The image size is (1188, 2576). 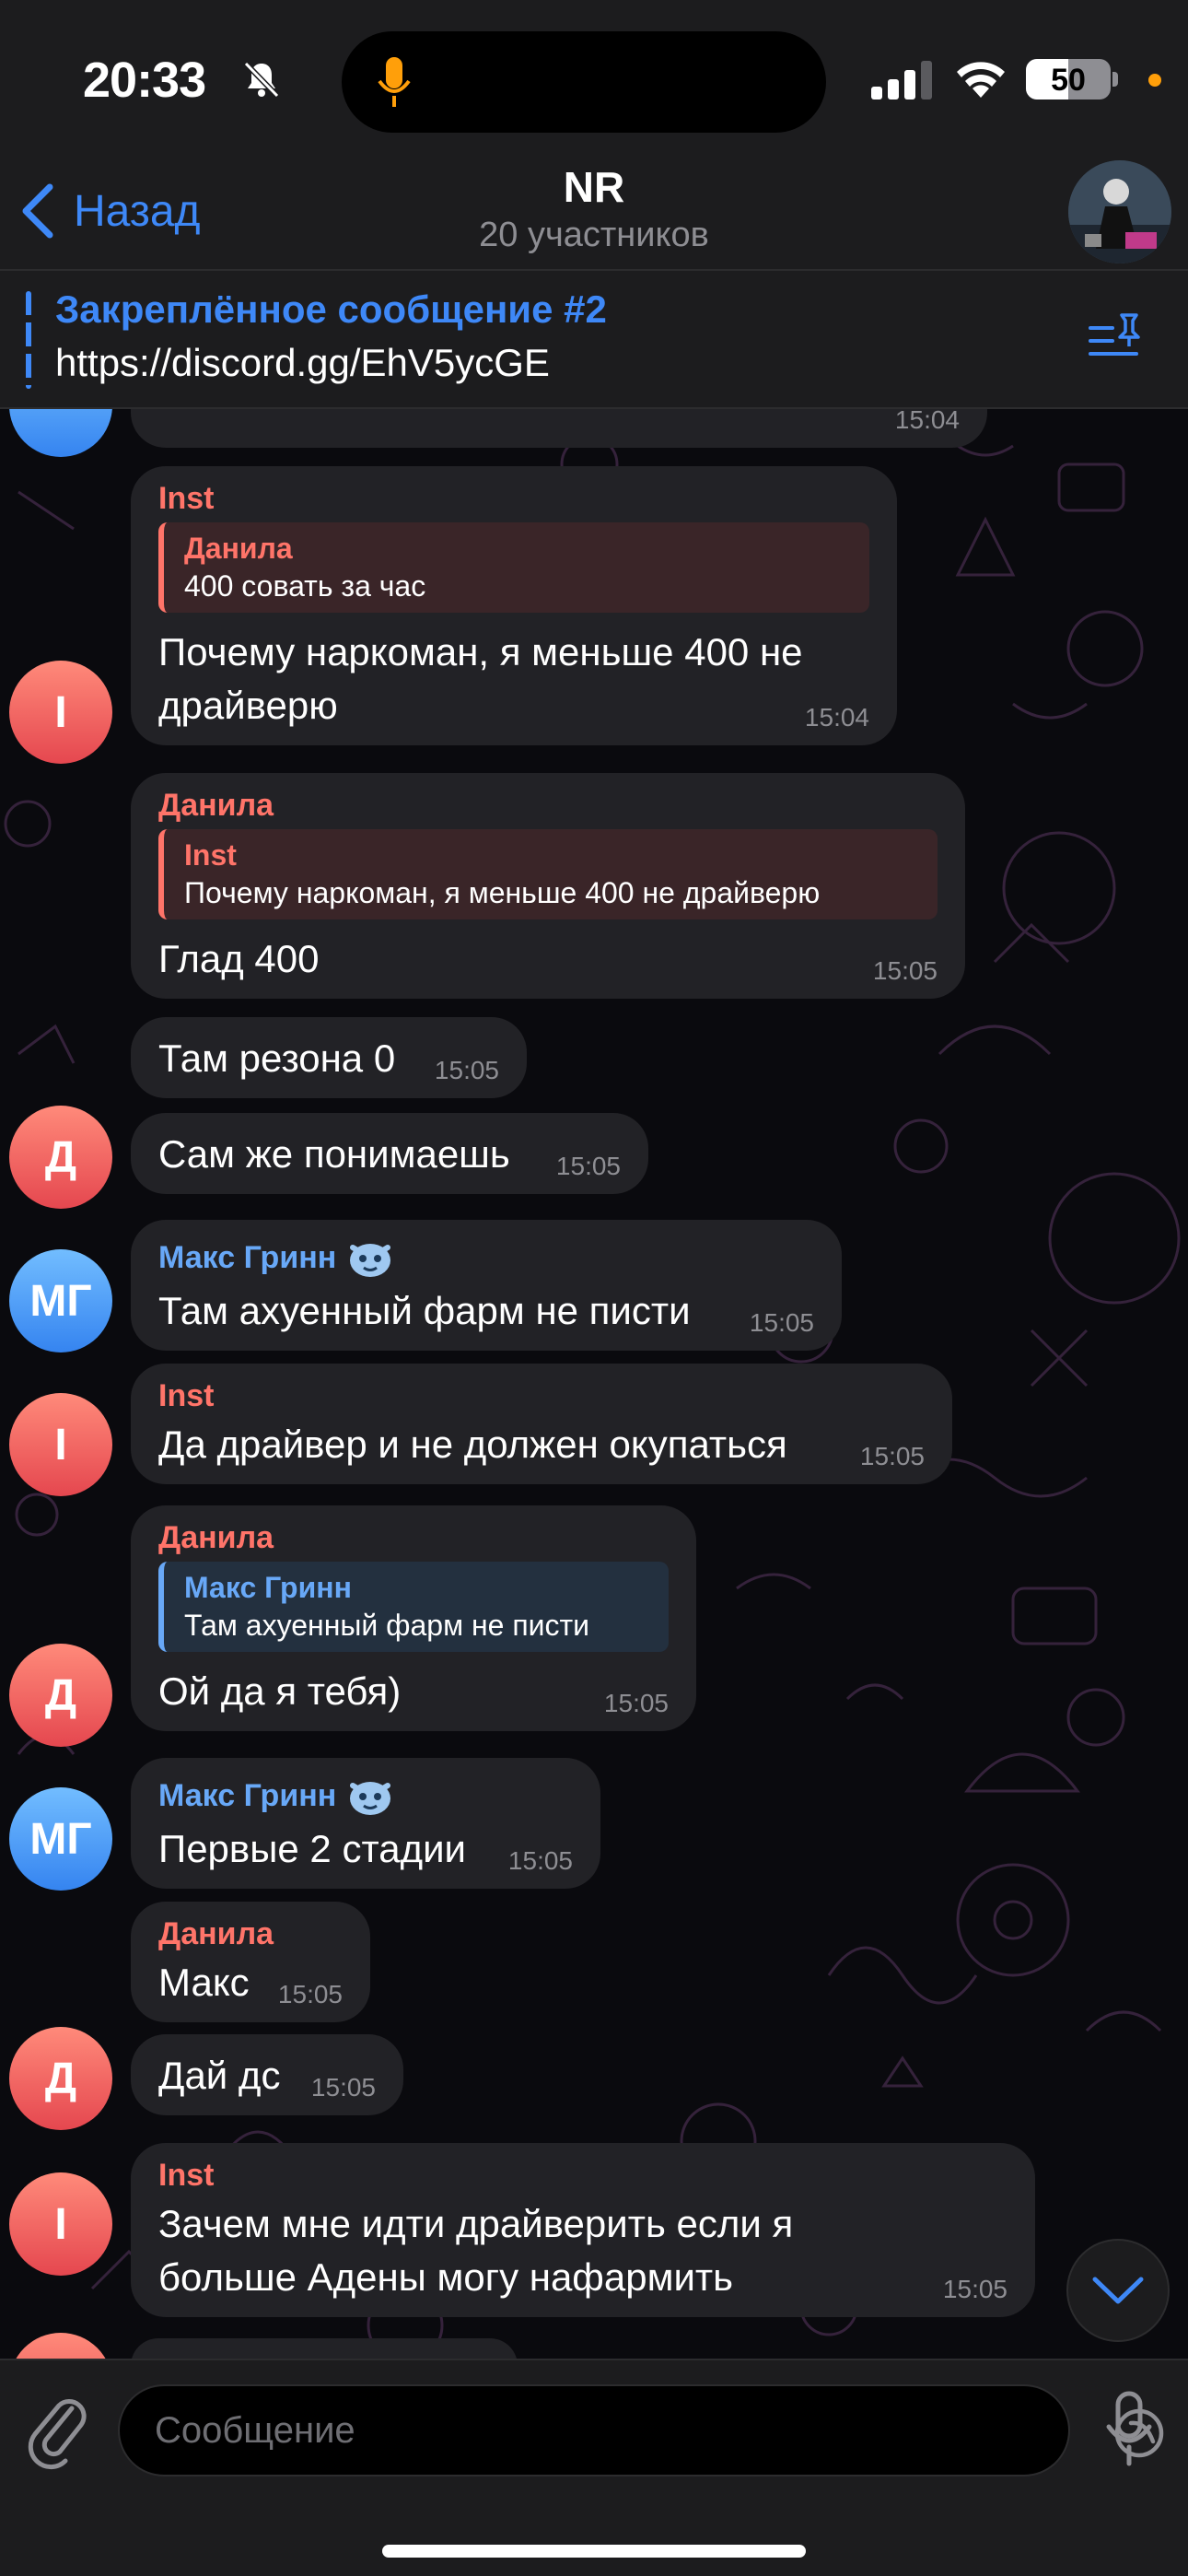 What do you see at coordinates (1115, 79) in the screenshot?
I see `battery-cap` at bounding box center [1115, 79].